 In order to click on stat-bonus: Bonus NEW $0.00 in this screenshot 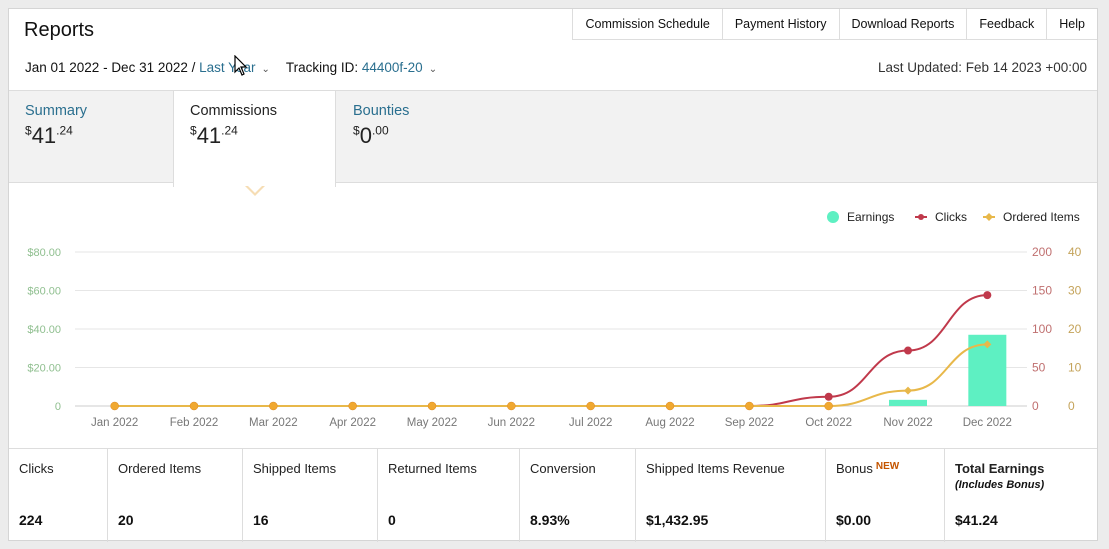, I will do `click(885, 495)`.